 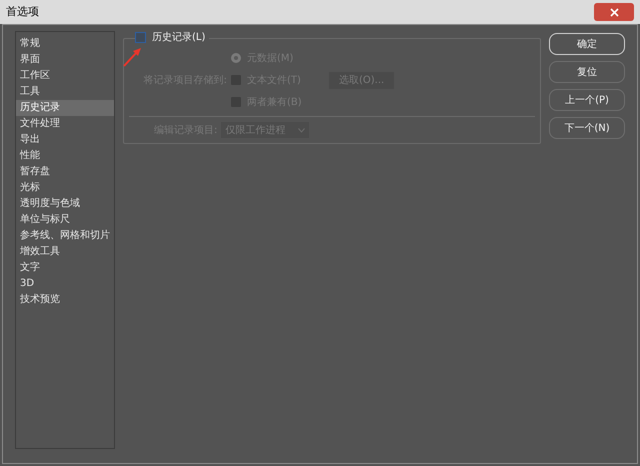 I want to click on dialog-button: 复位, so click(x=587, y=72).